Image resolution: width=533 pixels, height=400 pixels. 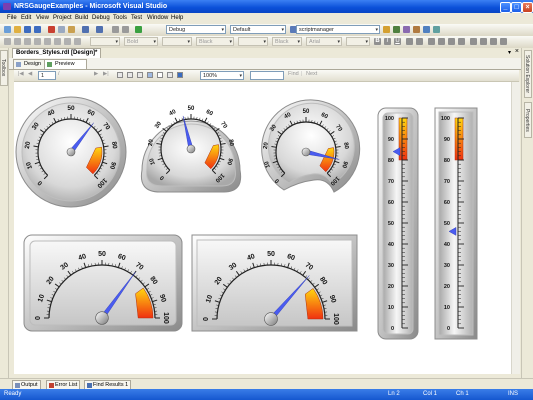 What do you see at coordinates (258, 29) in the screenshot?
I see `platform-select: Default ▾` at bounding box center [258, 29].